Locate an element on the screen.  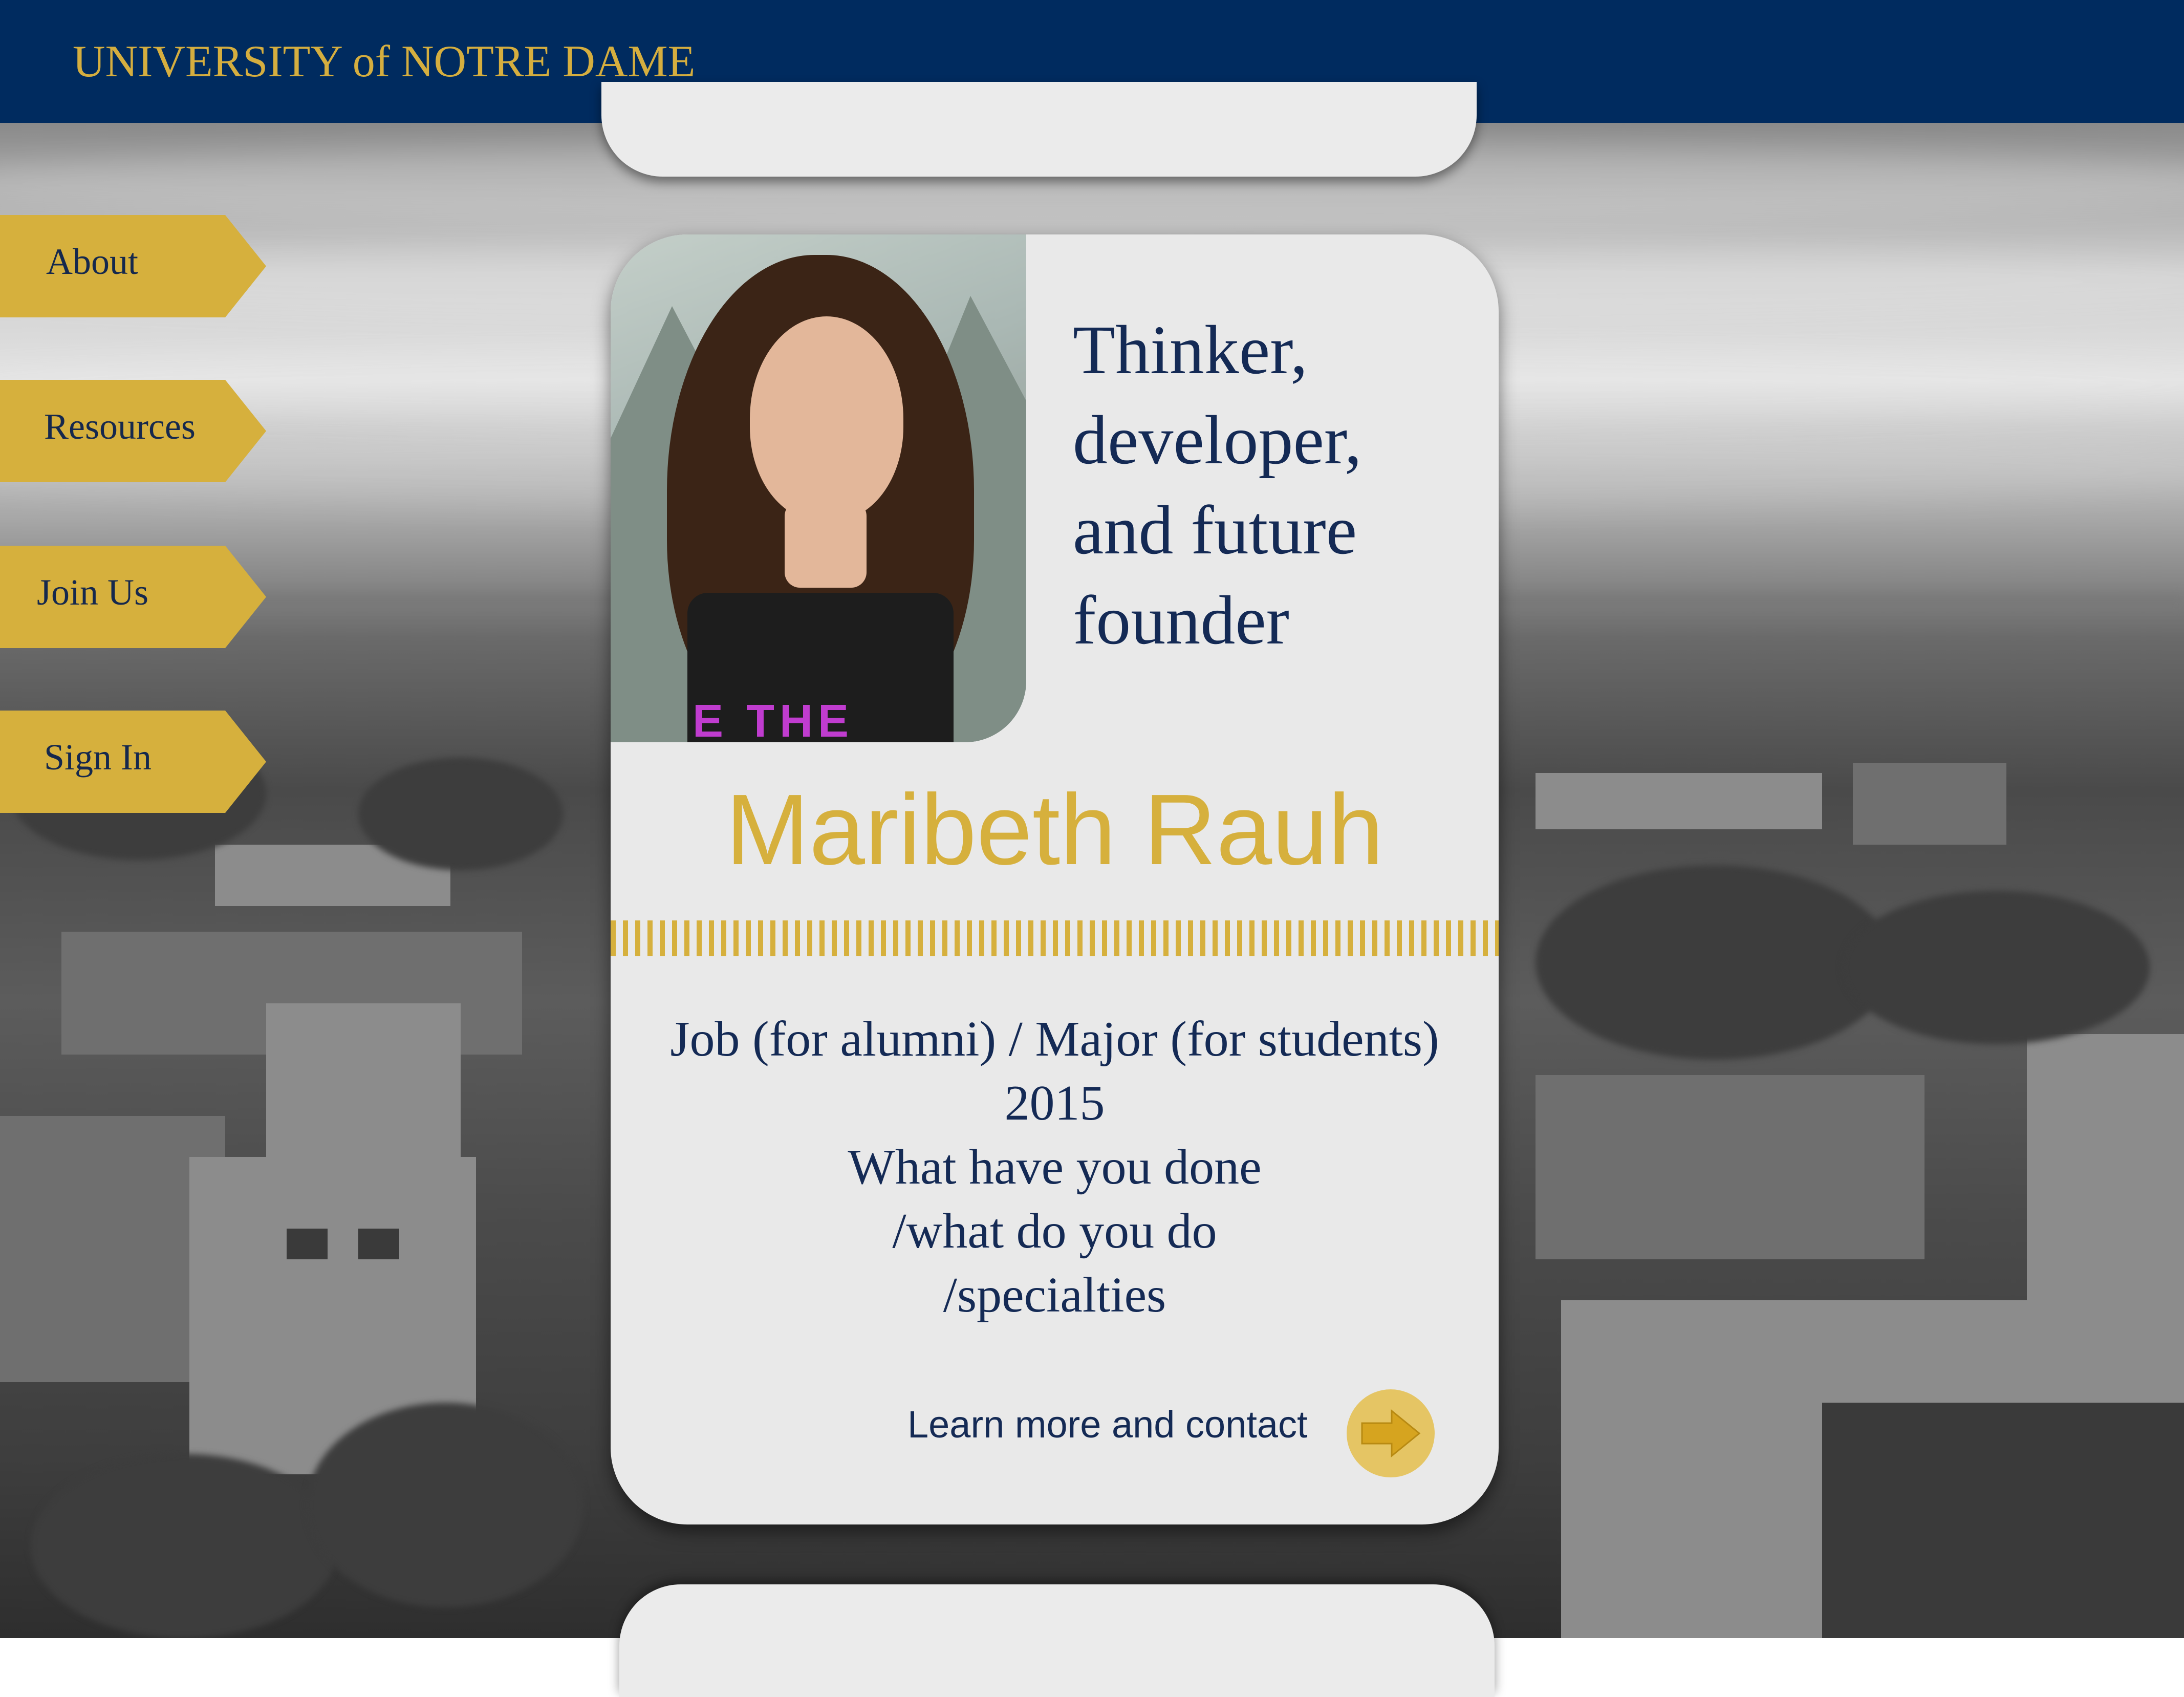
nav-tab-sign-in: Sign In is located at coordinates (133, 762).